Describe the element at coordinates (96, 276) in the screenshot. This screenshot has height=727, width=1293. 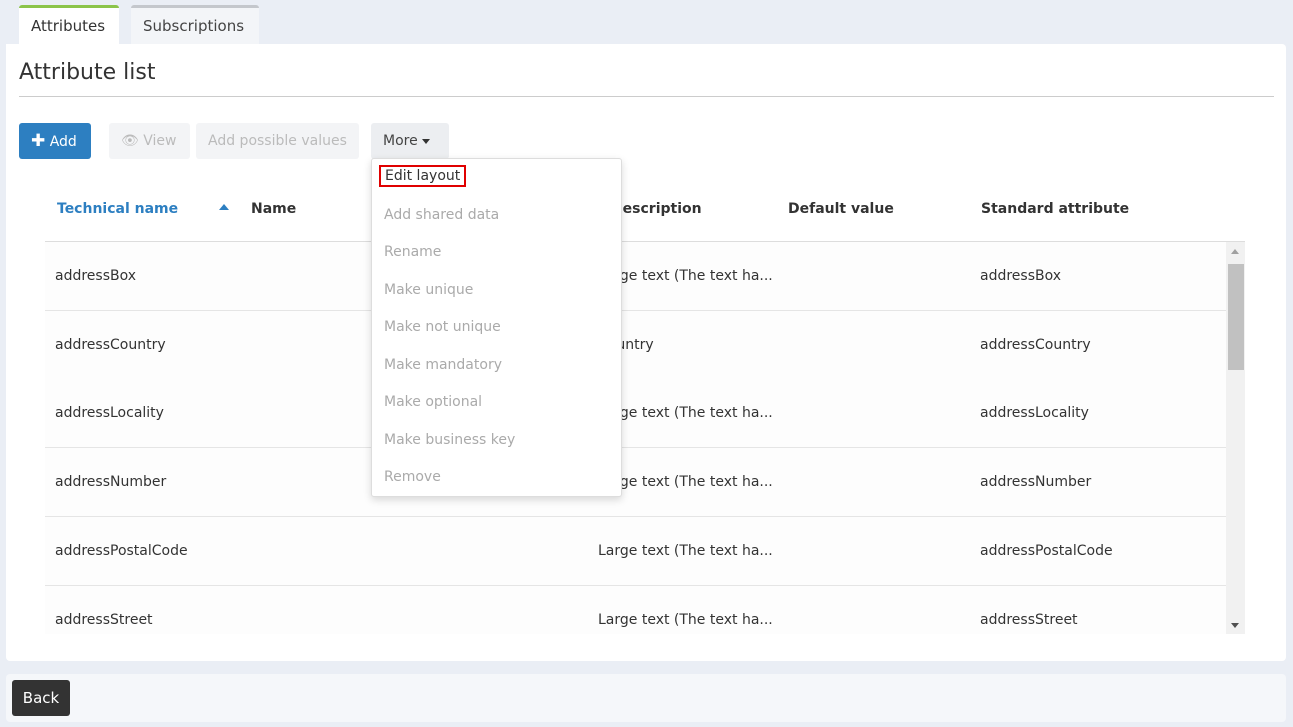
I see `technical-name-cell: addressBox` at that location.